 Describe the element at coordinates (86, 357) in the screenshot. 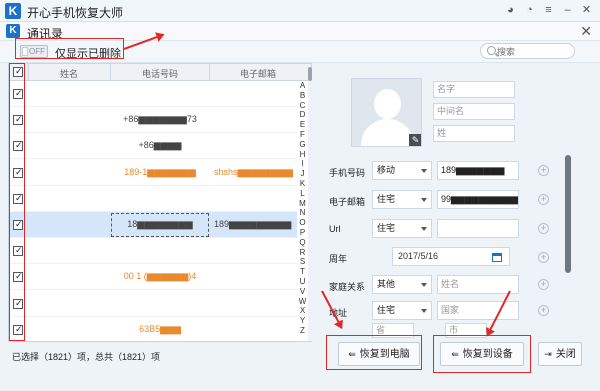

I see `selection-status: 已选择（1821）项，总共（1821）项` at that location.